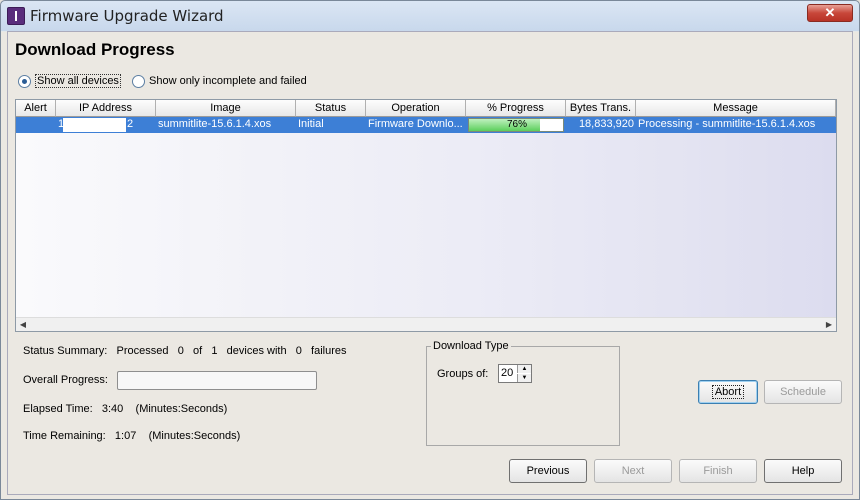  I want to click on devices-with-label: devices with, so click(256, 351).